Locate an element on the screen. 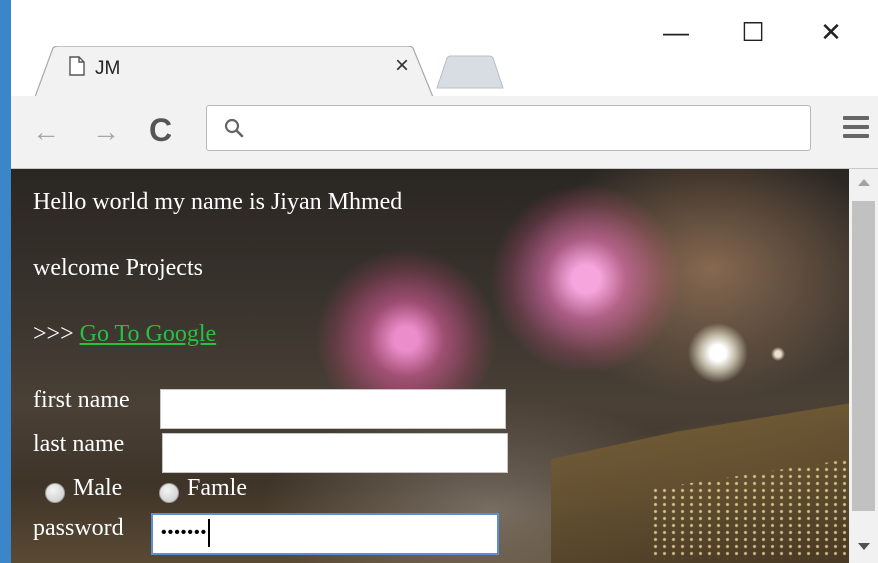  first-name-input is located at coordinates (333, 409).